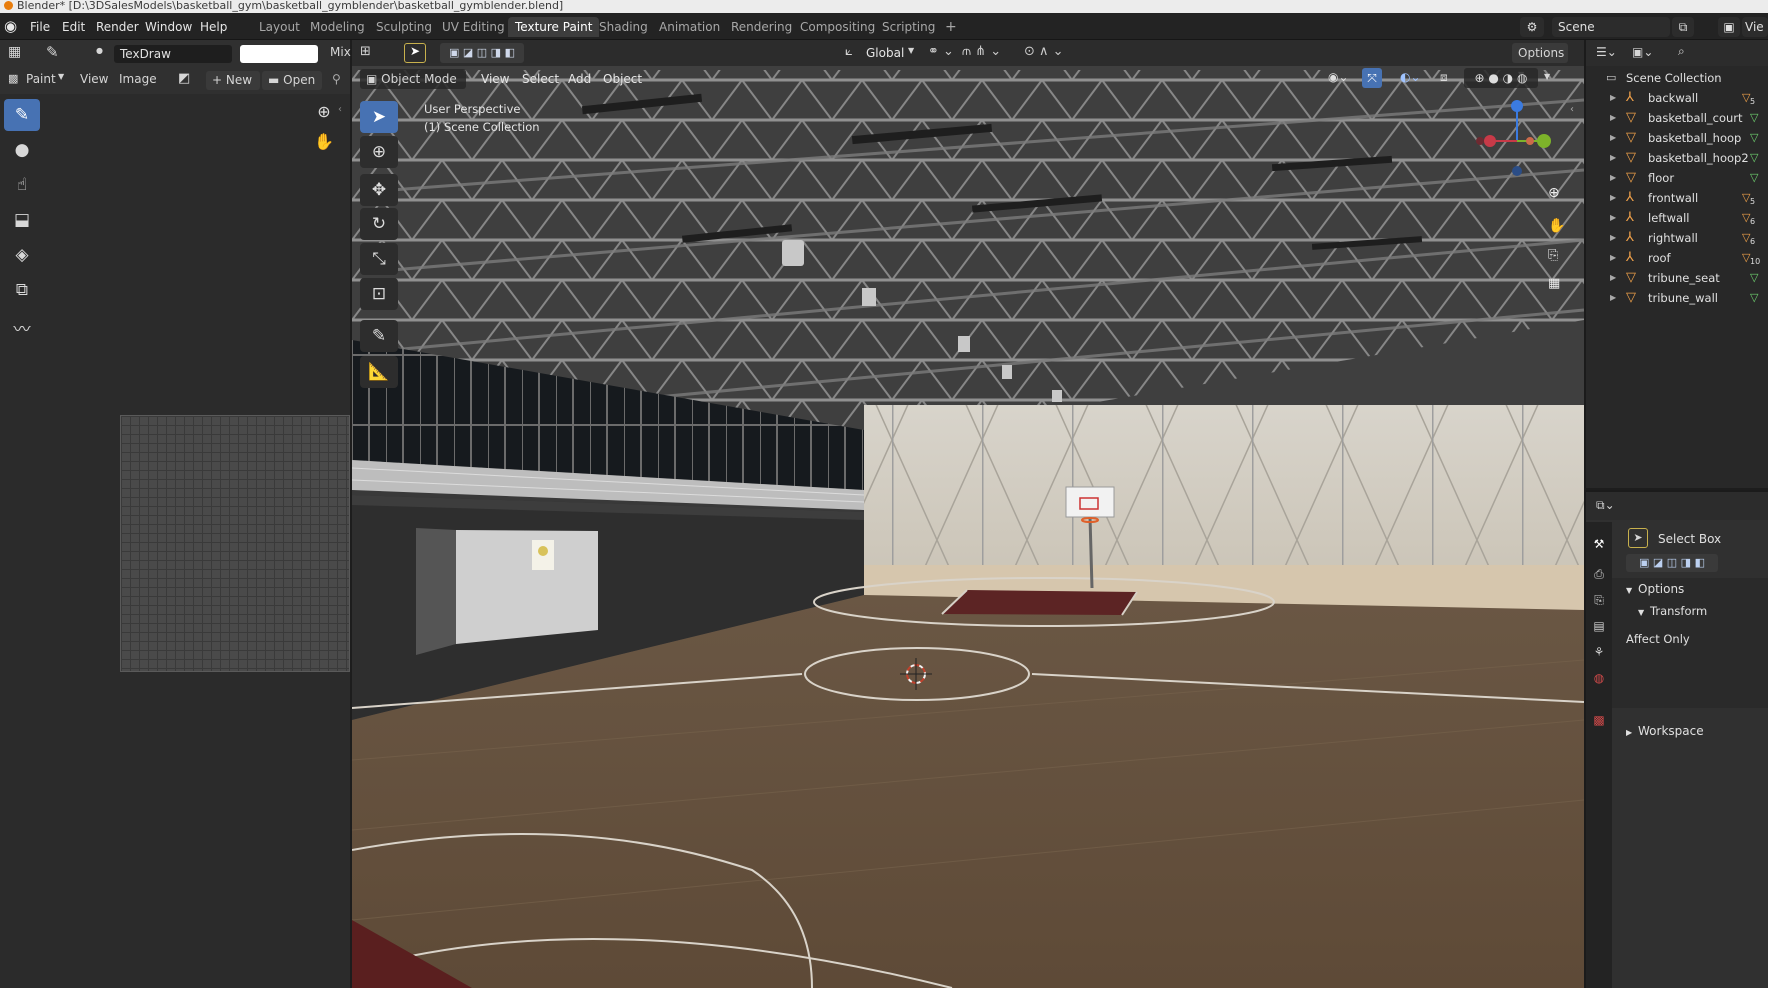  I want to click on image-editor-menu-view: View, so click(94, 79).